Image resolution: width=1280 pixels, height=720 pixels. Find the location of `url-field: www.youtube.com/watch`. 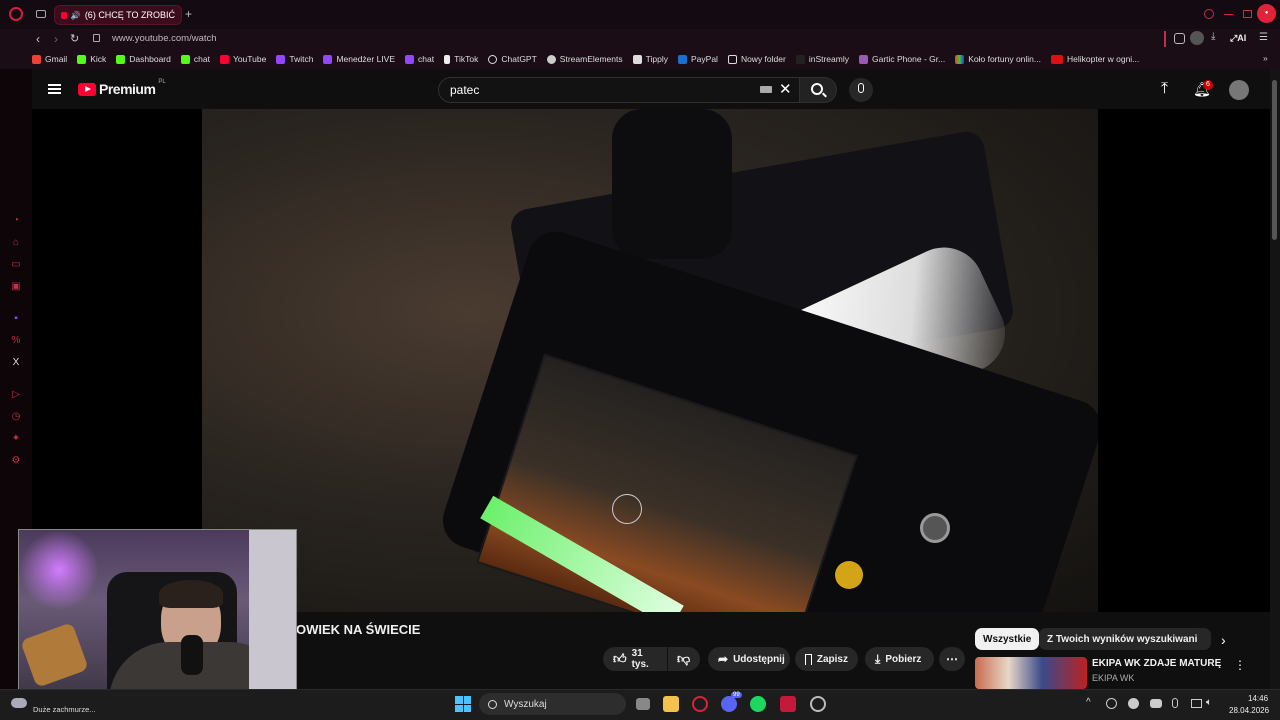

url-field: www.youtube.com/watch is located at coordinates (164, 38).